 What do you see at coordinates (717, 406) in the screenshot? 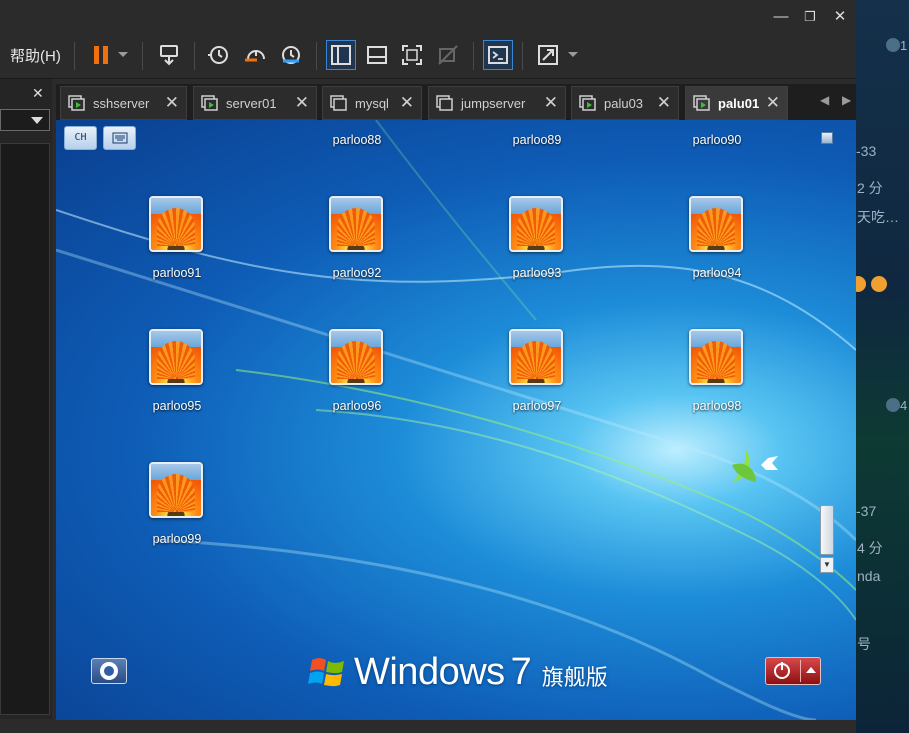
I see `desktop-icon-label: parloo98` at bounding box center [717, 406].